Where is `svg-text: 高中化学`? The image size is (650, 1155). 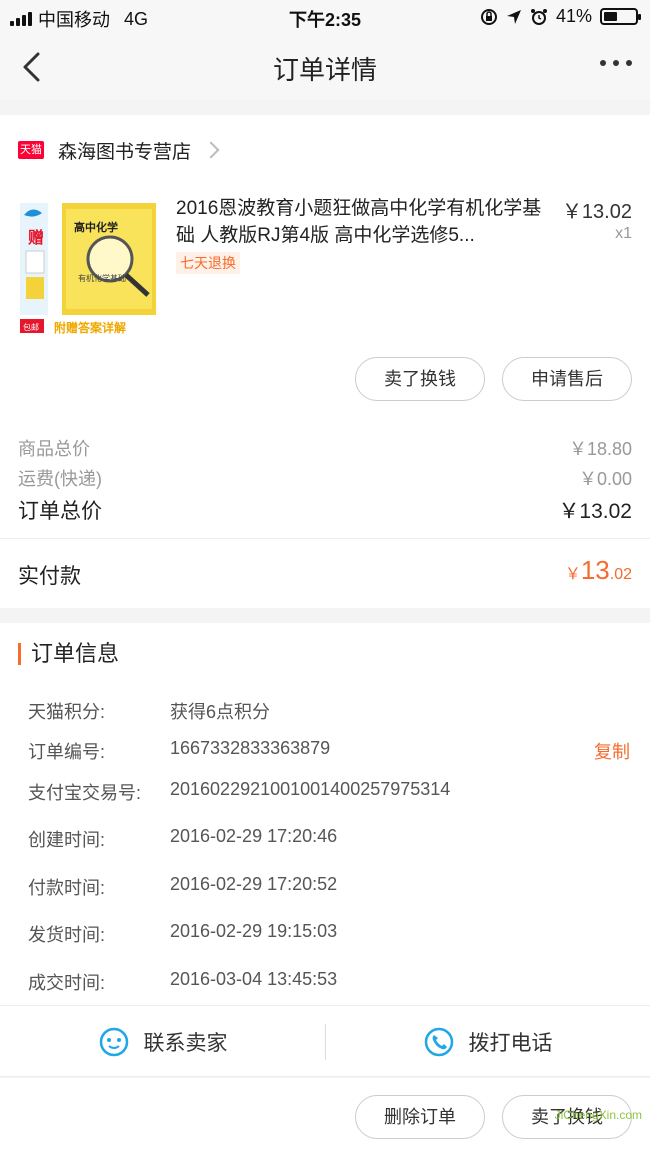 svg-text: 高中化学 is located at coordinates (96, 227).